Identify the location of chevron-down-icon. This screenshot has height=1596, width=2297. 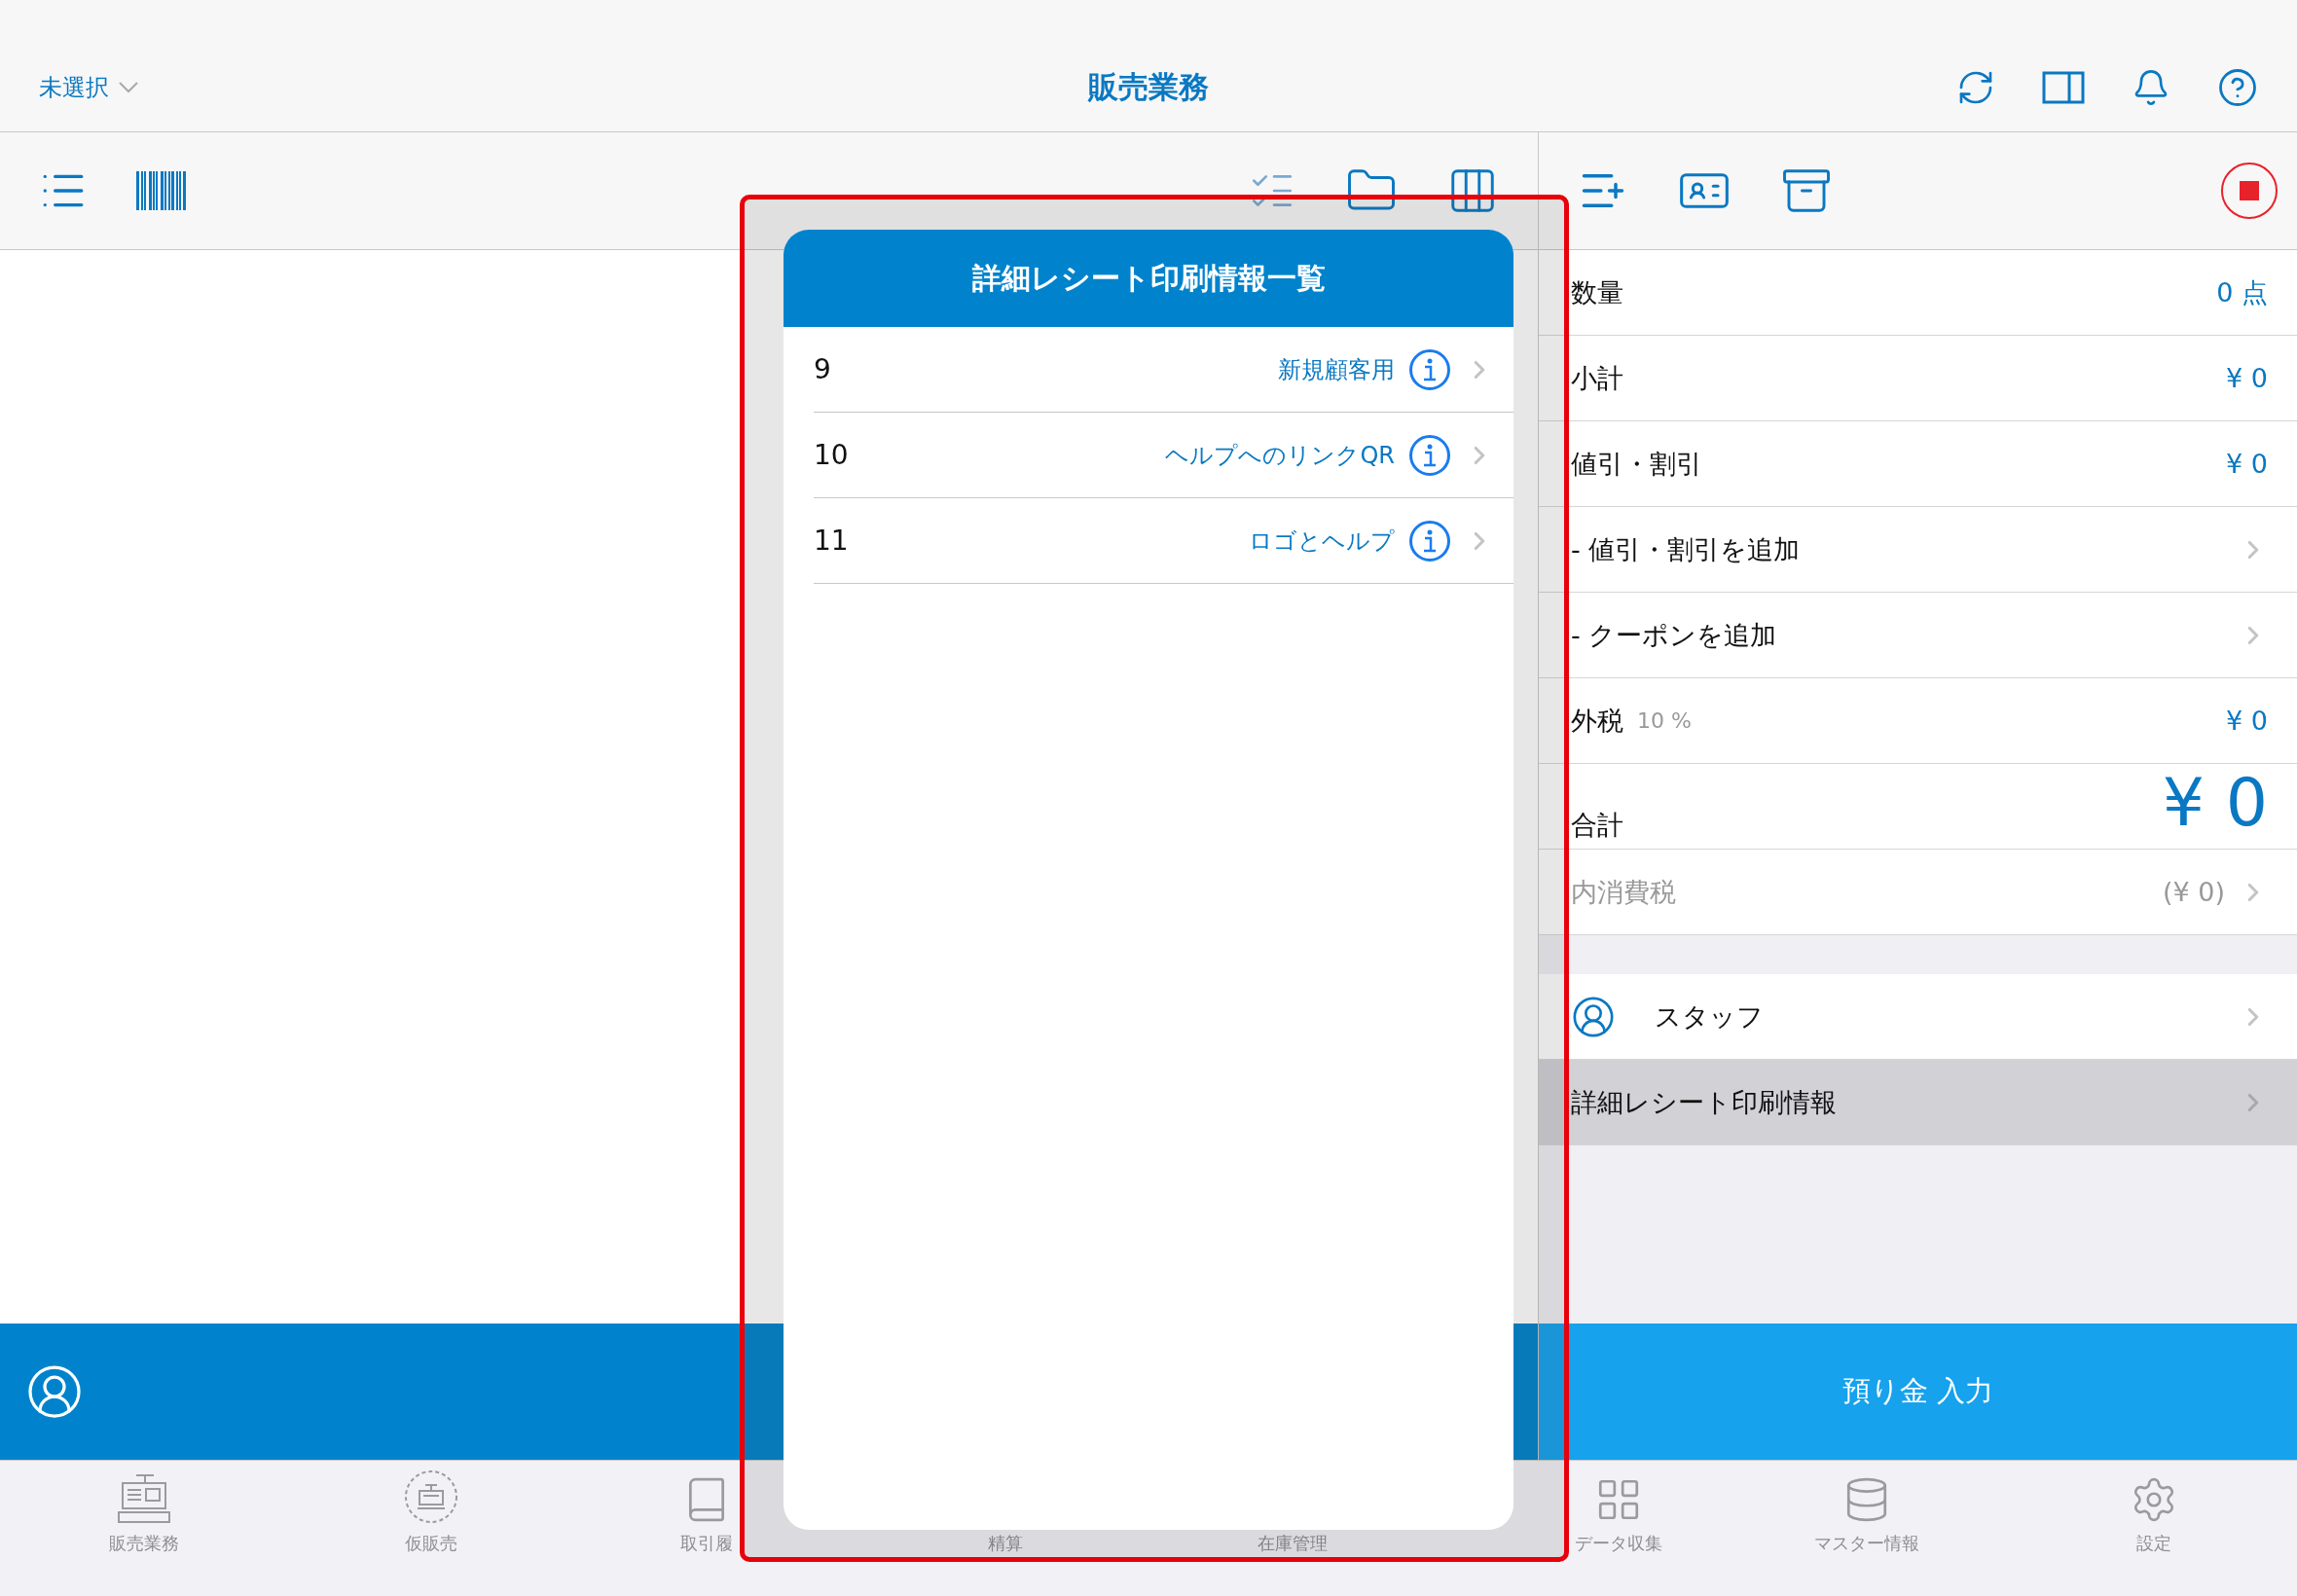
(128, 87).